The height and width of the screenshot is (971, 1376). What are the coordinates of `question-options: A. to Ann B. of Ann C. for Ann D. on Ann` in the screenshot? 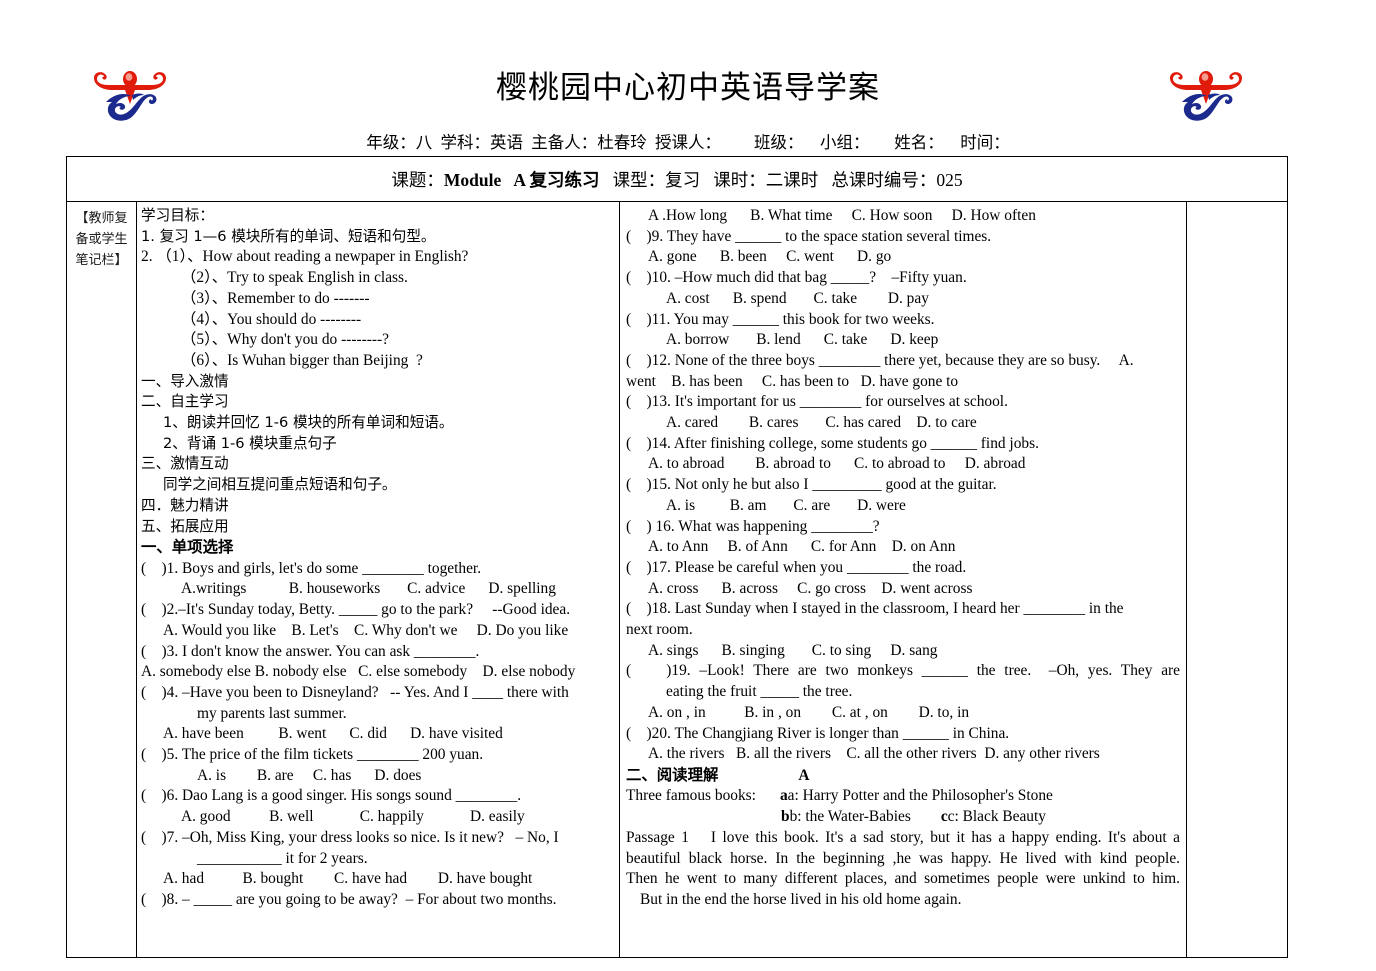 It's located at (802, 547).